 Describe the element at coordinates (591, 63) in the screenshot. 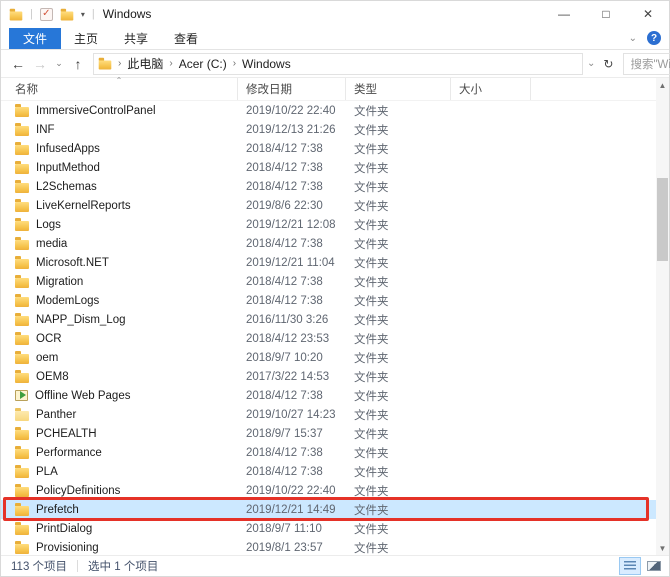

I see `address-dropdown-icon: ⌄` at that location.